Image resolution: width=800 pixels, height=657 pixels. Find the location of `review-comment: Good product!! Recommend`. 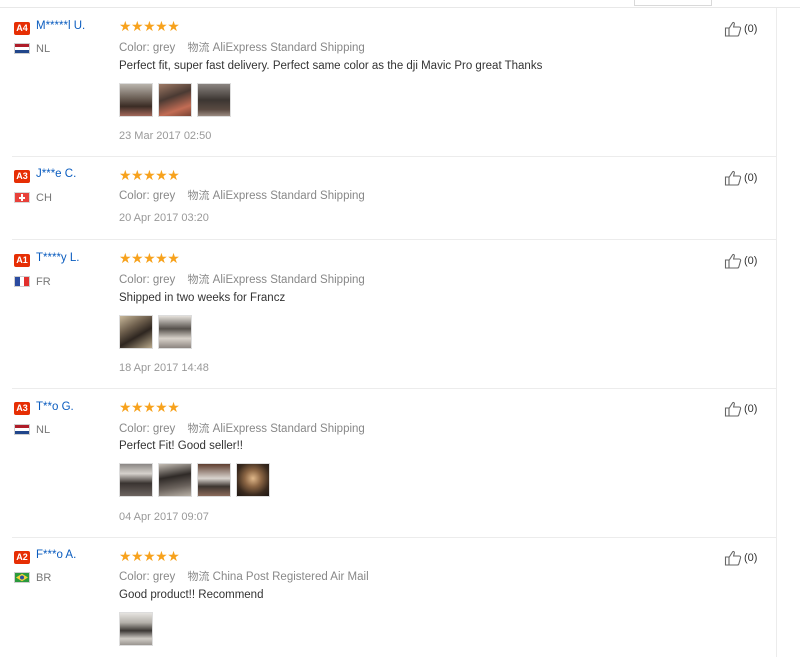

review-comment: Good product!! Recommend is located at coordinates (191, 595).